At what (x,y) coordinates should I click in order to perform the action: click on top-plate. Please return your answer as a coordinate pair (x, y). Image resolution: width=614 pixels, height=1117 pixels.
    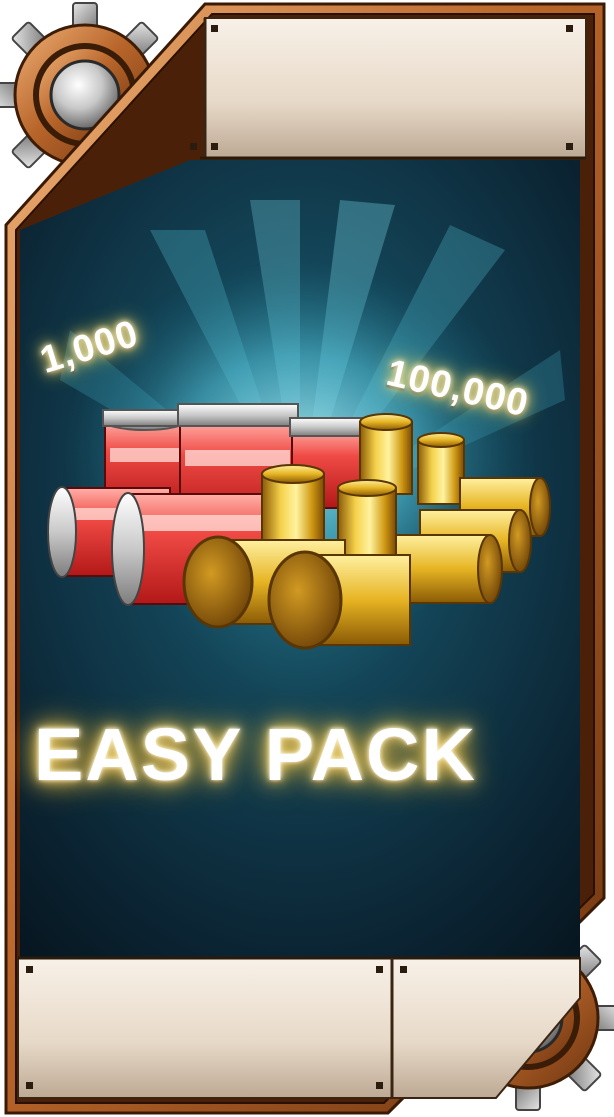
    Looking at the image, I should click on (388, 88).